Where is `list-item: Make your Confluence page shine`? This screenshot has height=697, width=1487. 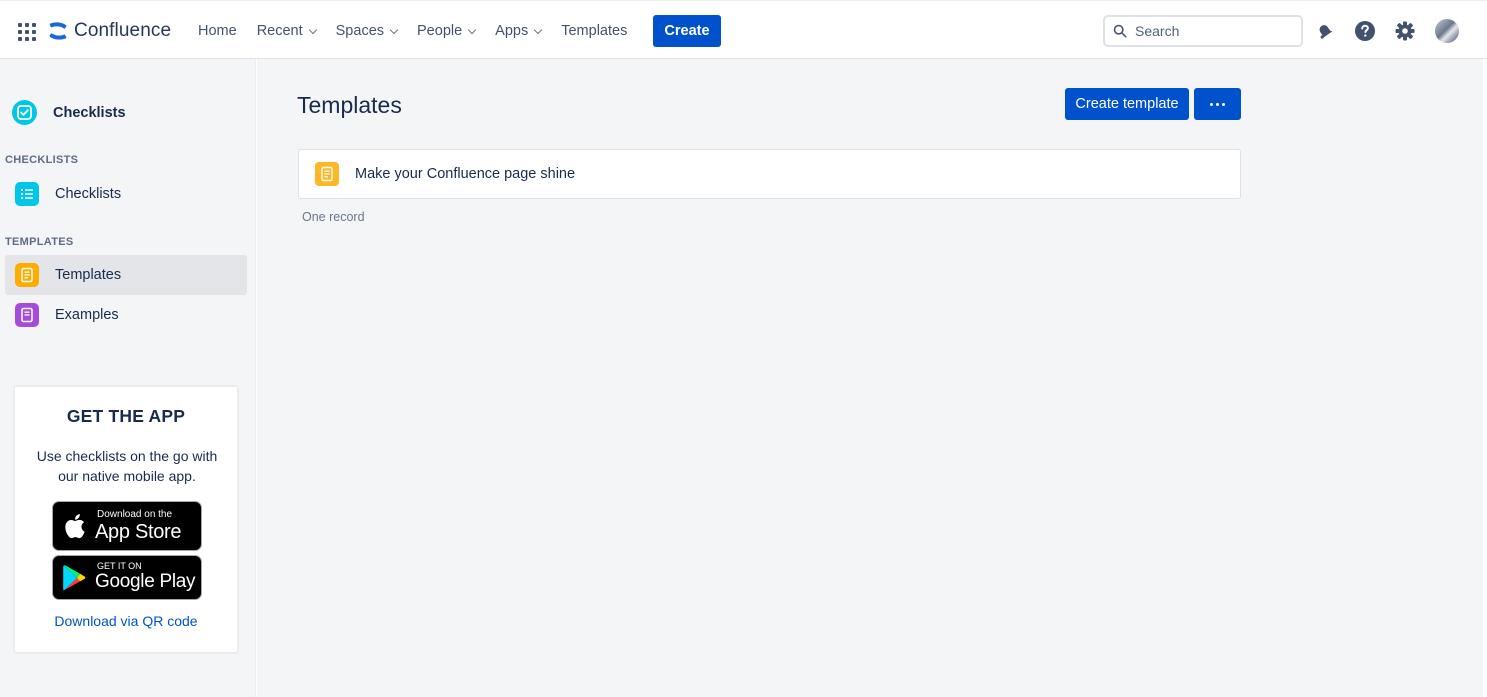
list-item: Make your Confluence page shine is located at coordinates (769, 174).